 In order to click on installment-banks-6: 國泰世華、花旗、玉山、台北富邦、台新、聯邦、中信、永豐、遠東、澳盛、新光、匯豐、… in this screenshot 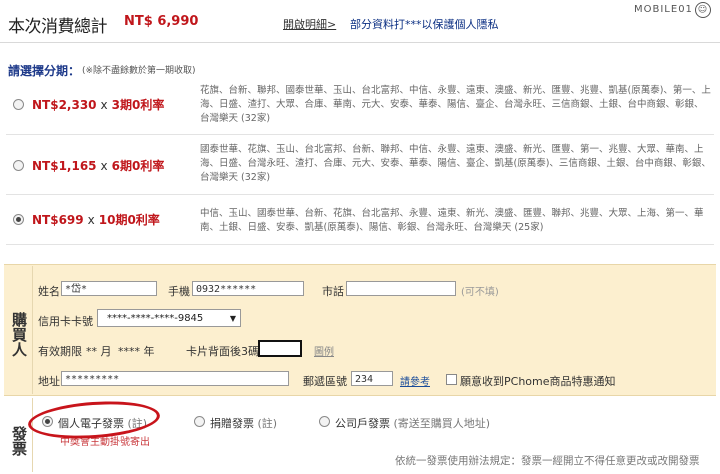, I will do `click(455, 163)`.